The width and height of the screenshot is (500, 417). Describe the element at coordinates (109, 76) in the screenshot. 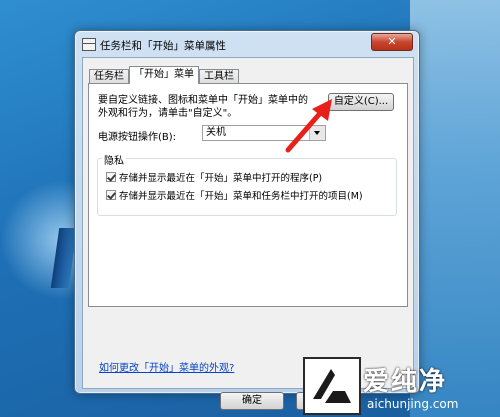

I see `tab-taskbar: 任务栏` at that location.